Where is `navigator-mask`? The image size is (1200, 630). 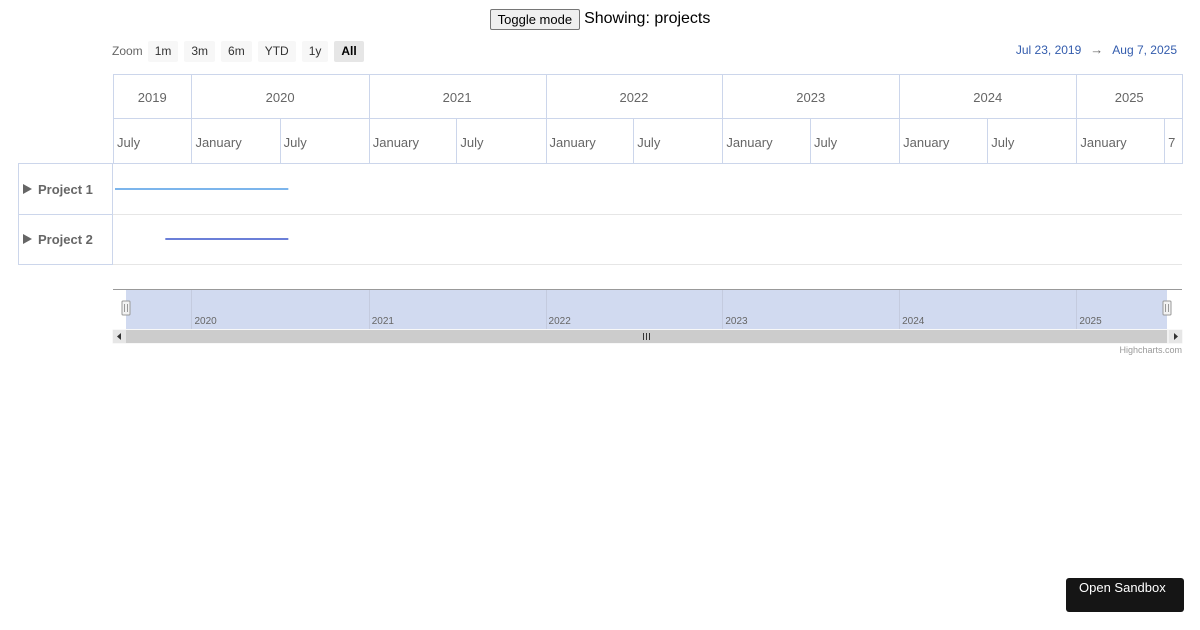 navigator-mask is located at coordinates (646, 309).